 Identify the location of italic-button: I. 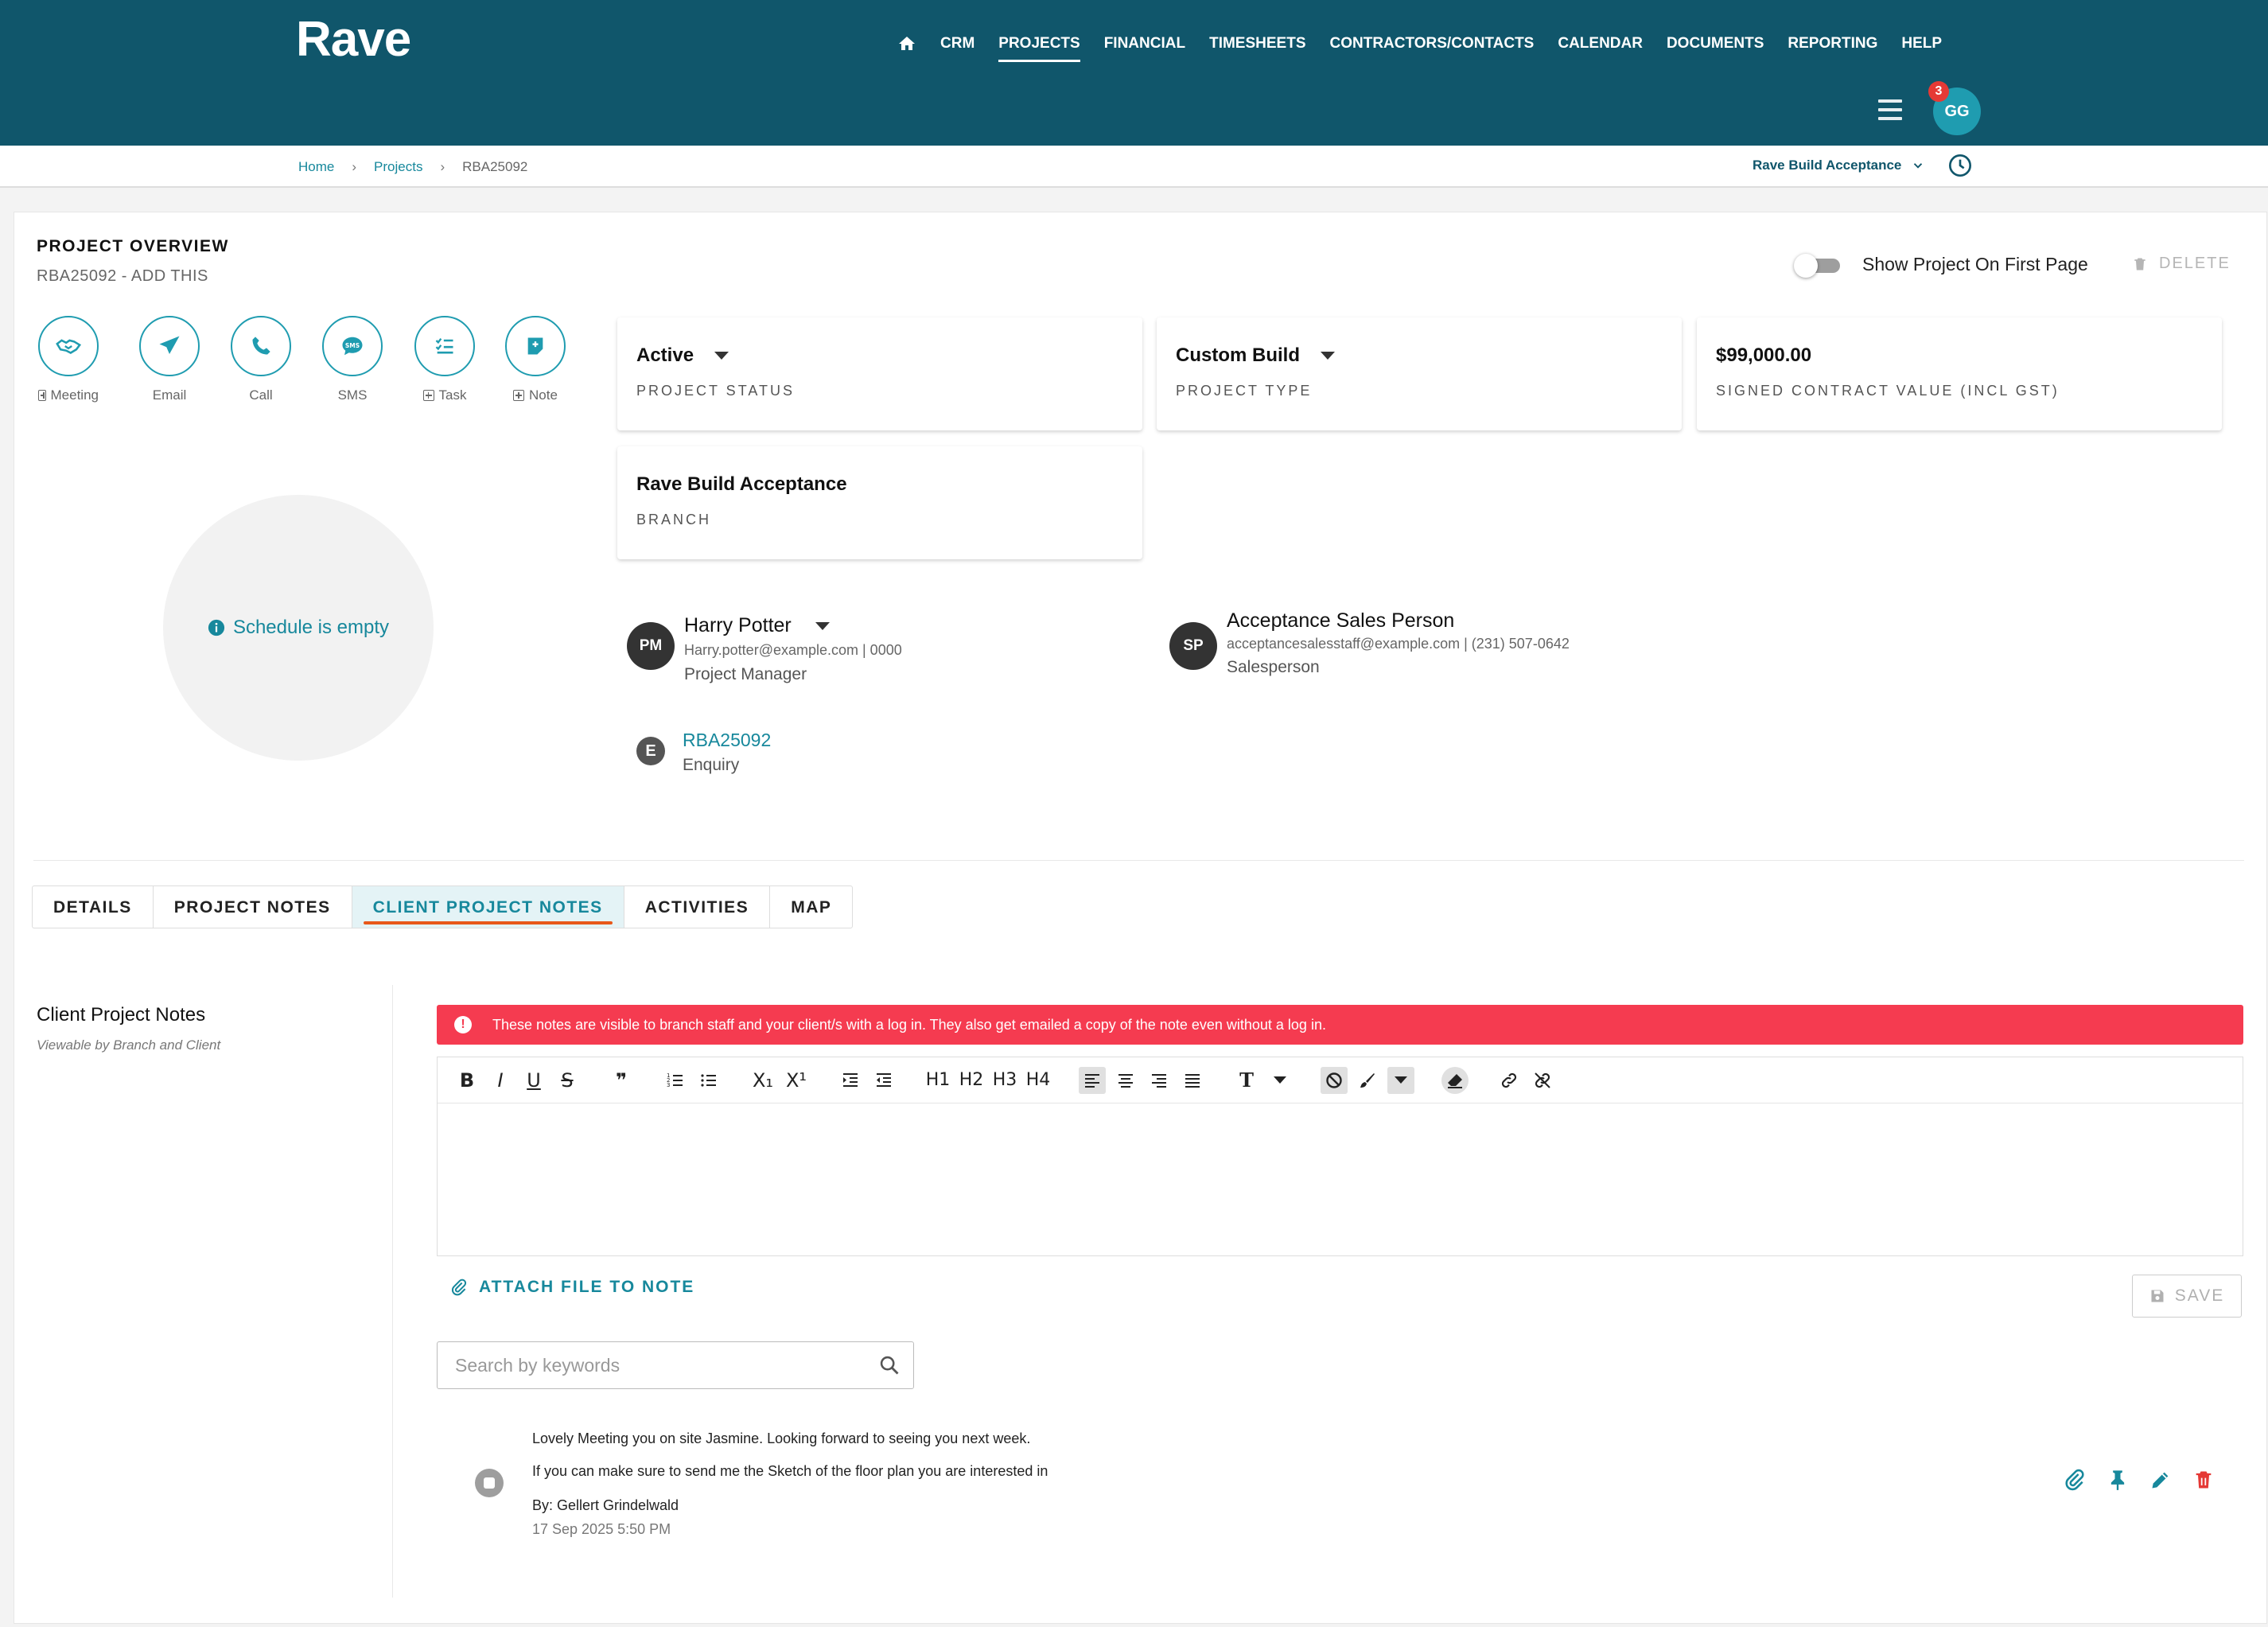
(500, 1080).